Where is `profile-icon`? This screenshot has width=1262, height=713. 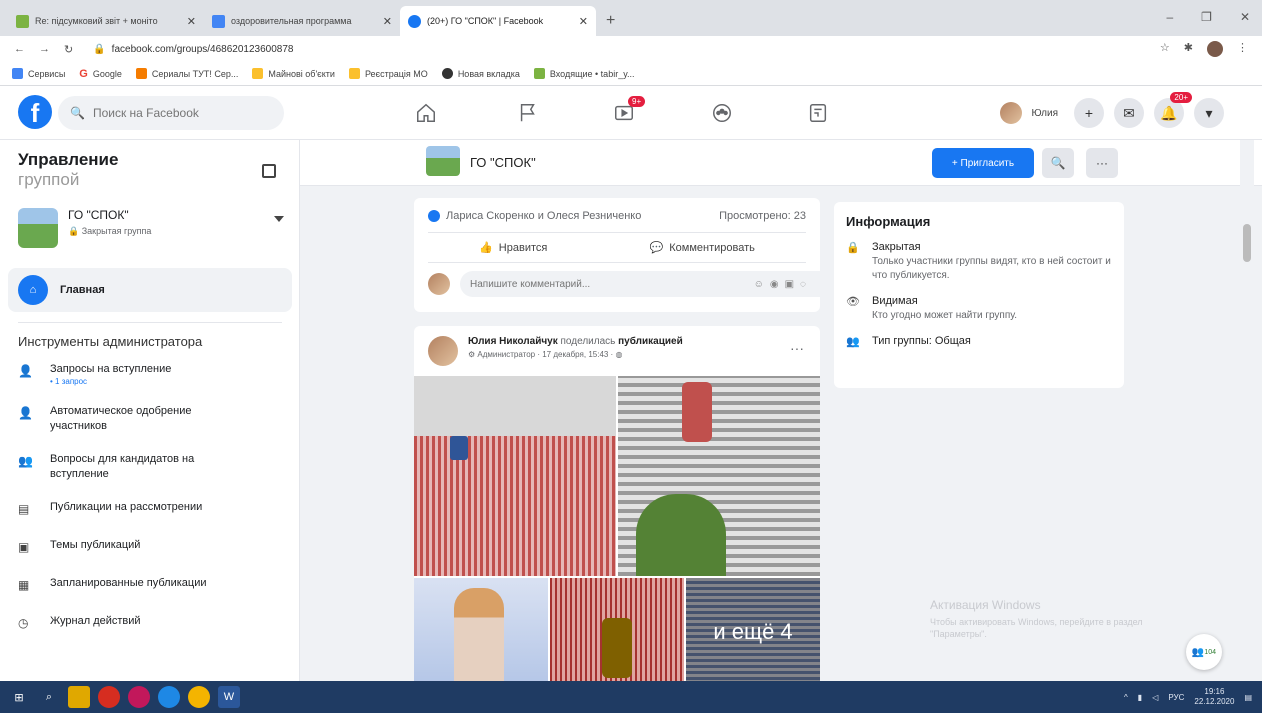
profile-icon is located at coordinates (1215, 49).